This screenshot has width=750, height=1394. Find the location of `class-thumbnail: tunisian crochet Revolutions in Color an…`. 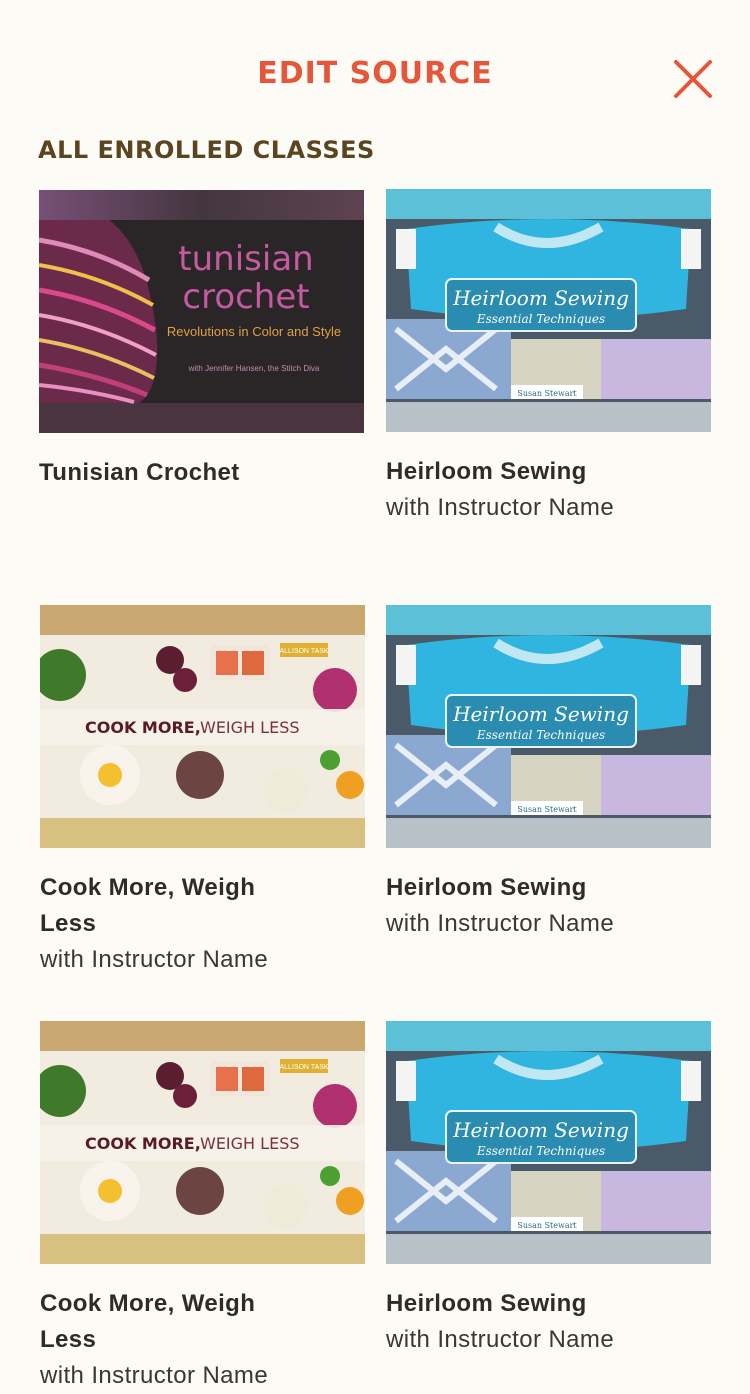

class-thumbnail: tunisian crochet Revolutions in Color an… is located at coordinates (201, 311).